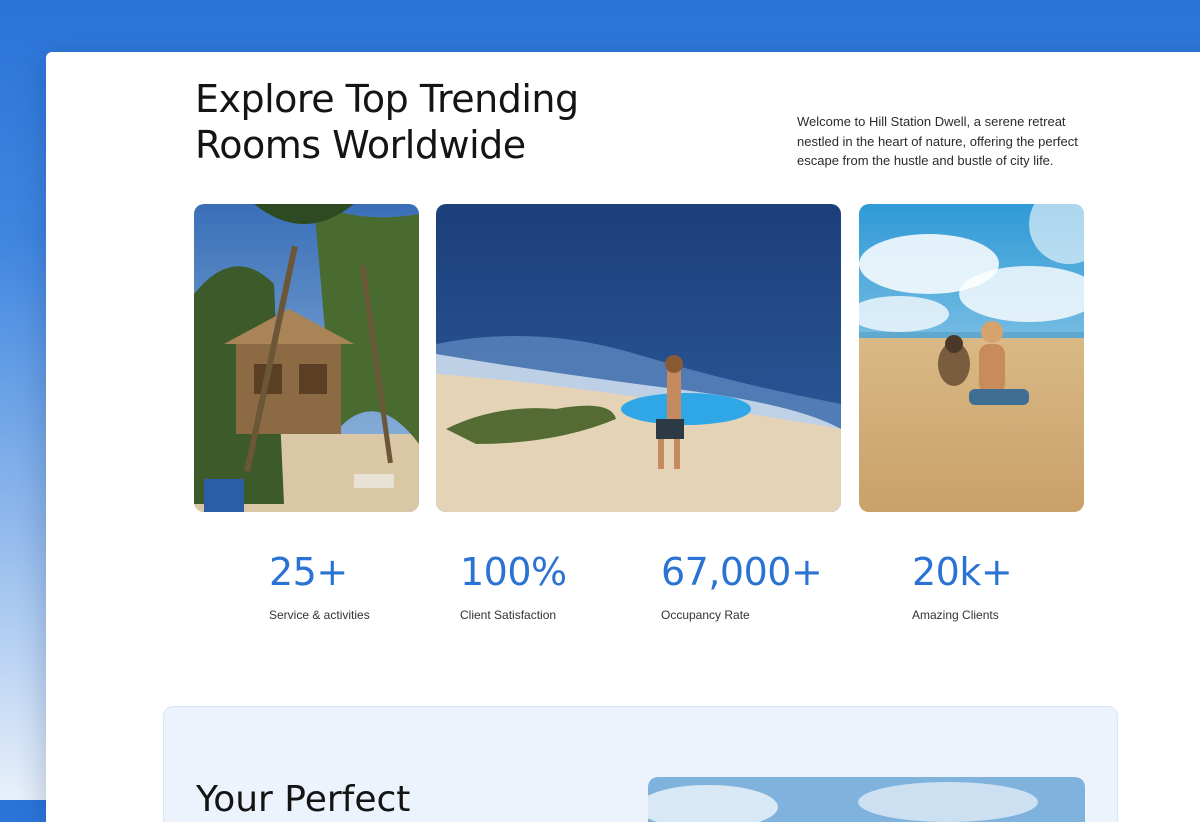 Image resolution: width=1200 pixels, height=822 pixels. I want to click on boy-dog-illustration, so click(971, 358).